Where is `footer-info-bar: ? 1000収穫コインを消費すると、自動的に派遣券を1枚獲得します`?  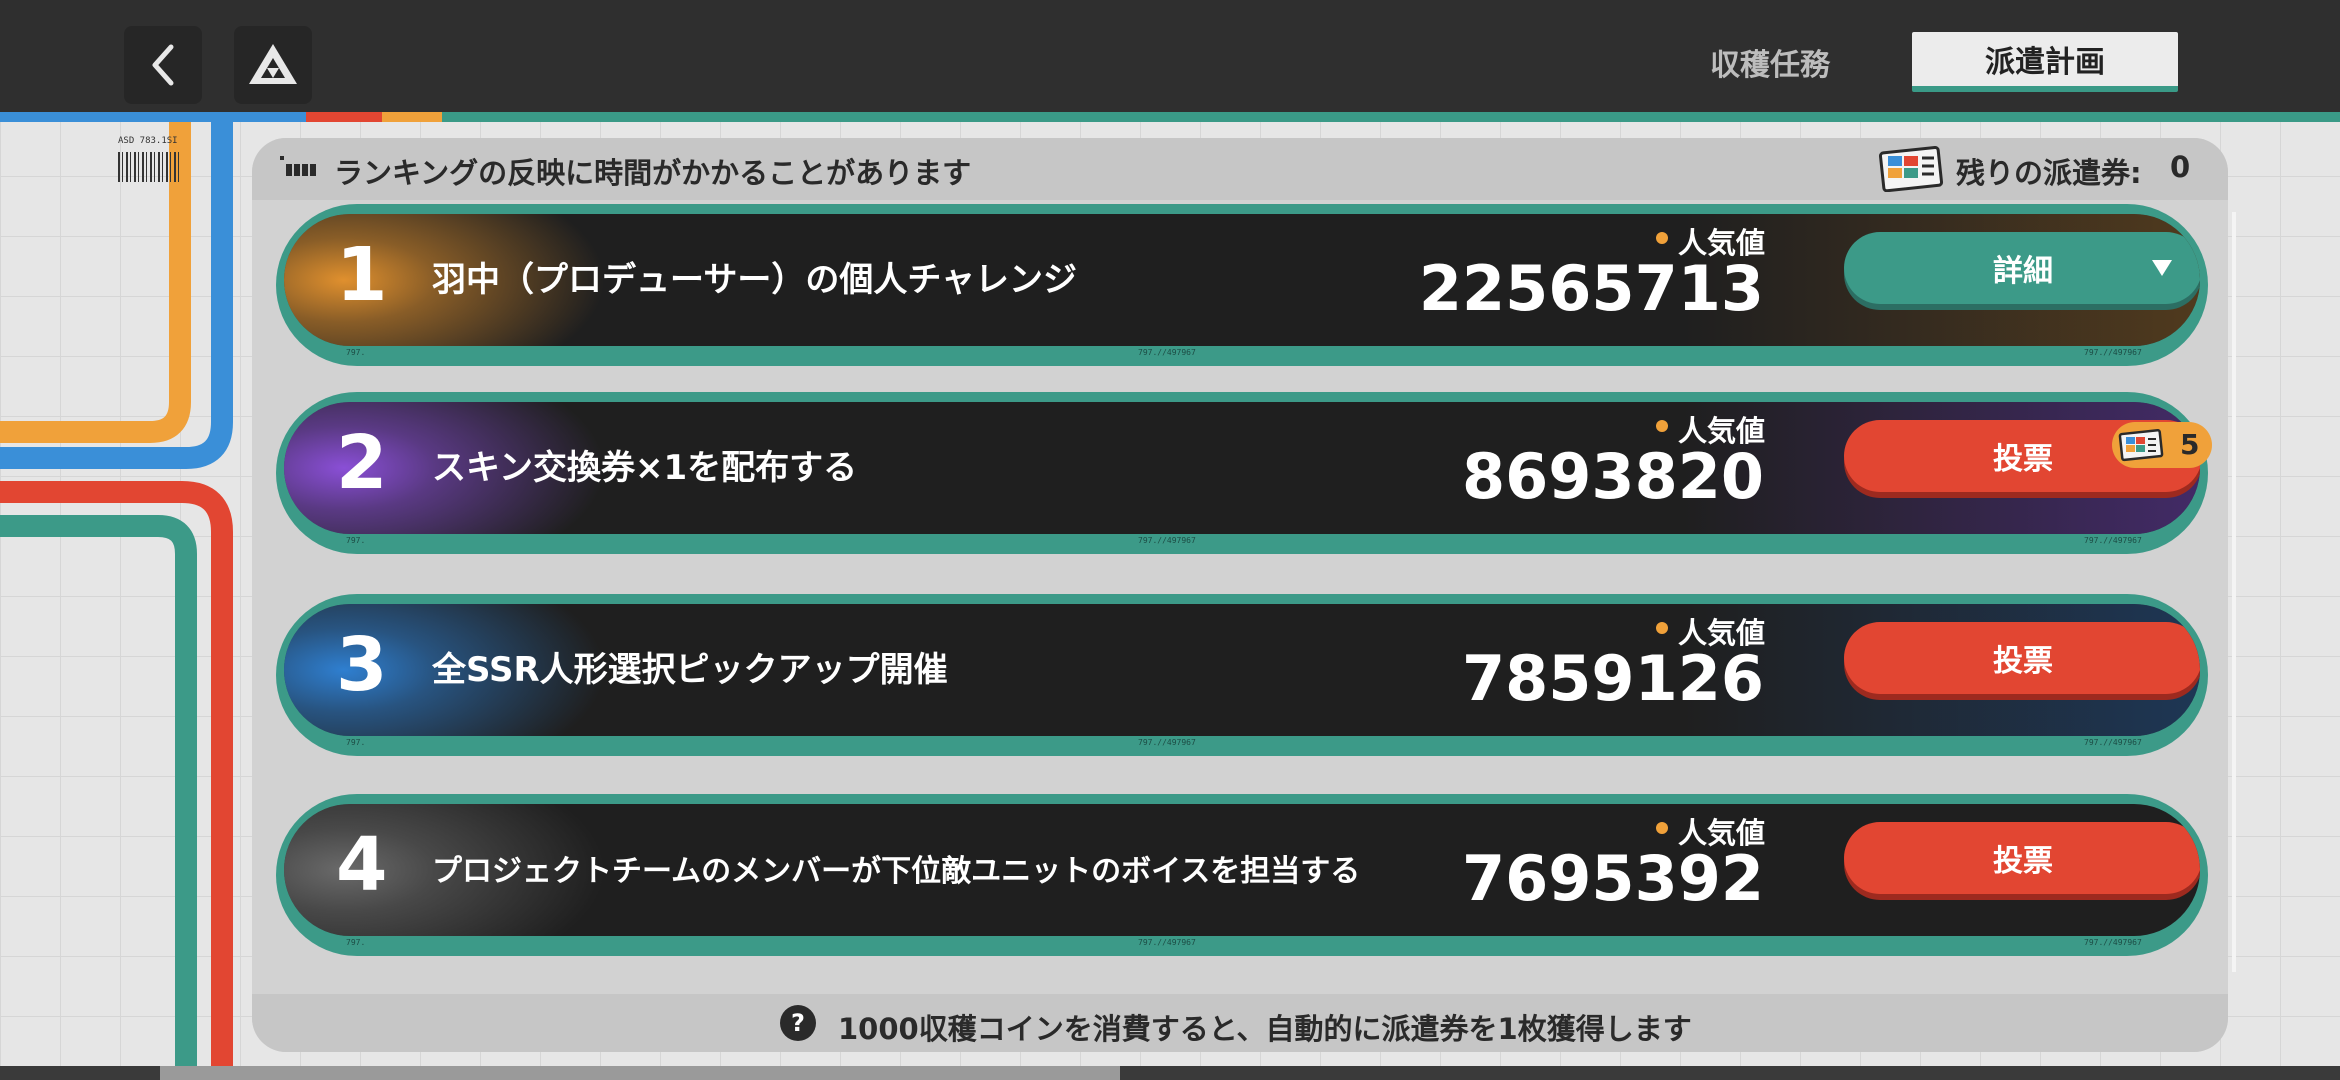 footer-info-bar: ? 1000収穫コインを消費すると、自動的に派遣券を1枚獲得します is located at coordinates (1240, 1023).